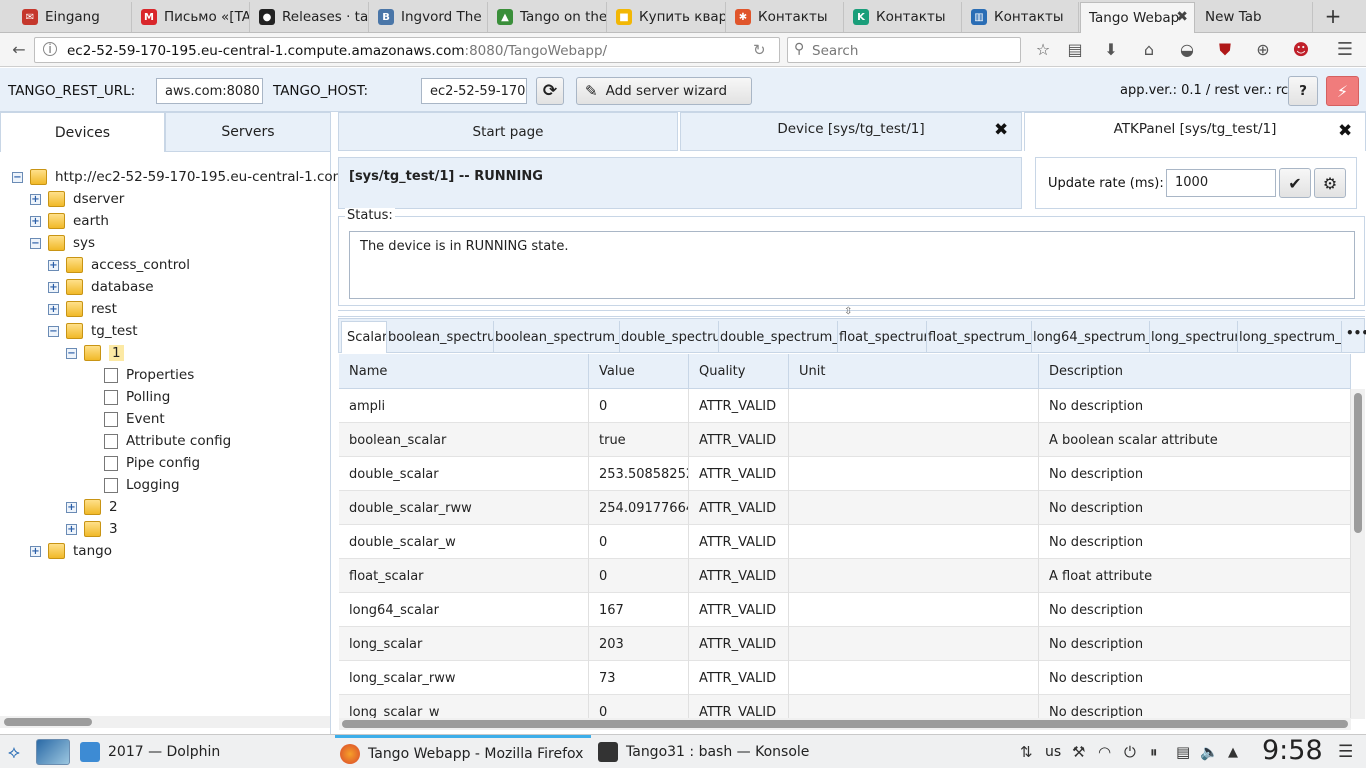  I want to click on desktop-thumb-icon, so click(57, 752).